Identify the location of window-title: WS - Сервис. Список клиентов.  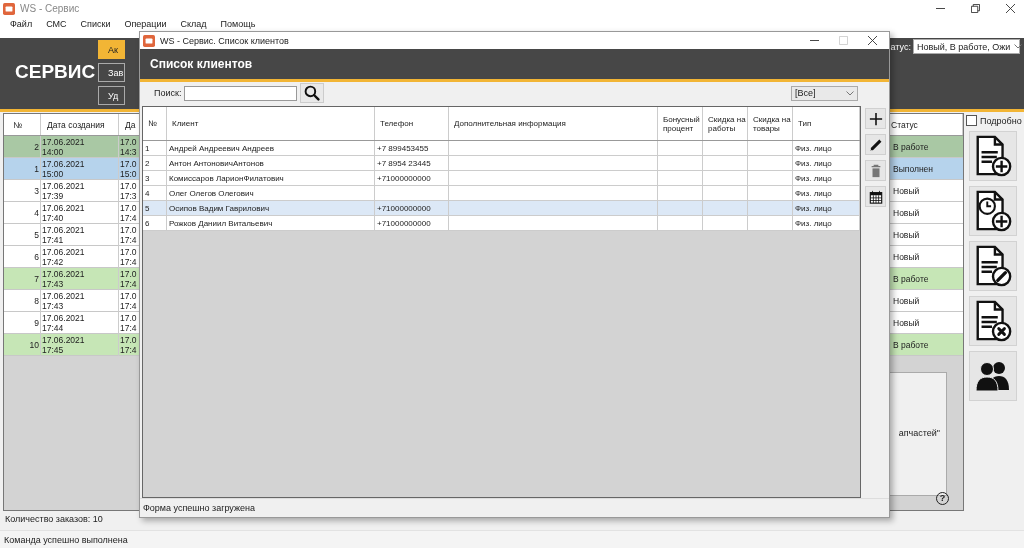
(224, 40).